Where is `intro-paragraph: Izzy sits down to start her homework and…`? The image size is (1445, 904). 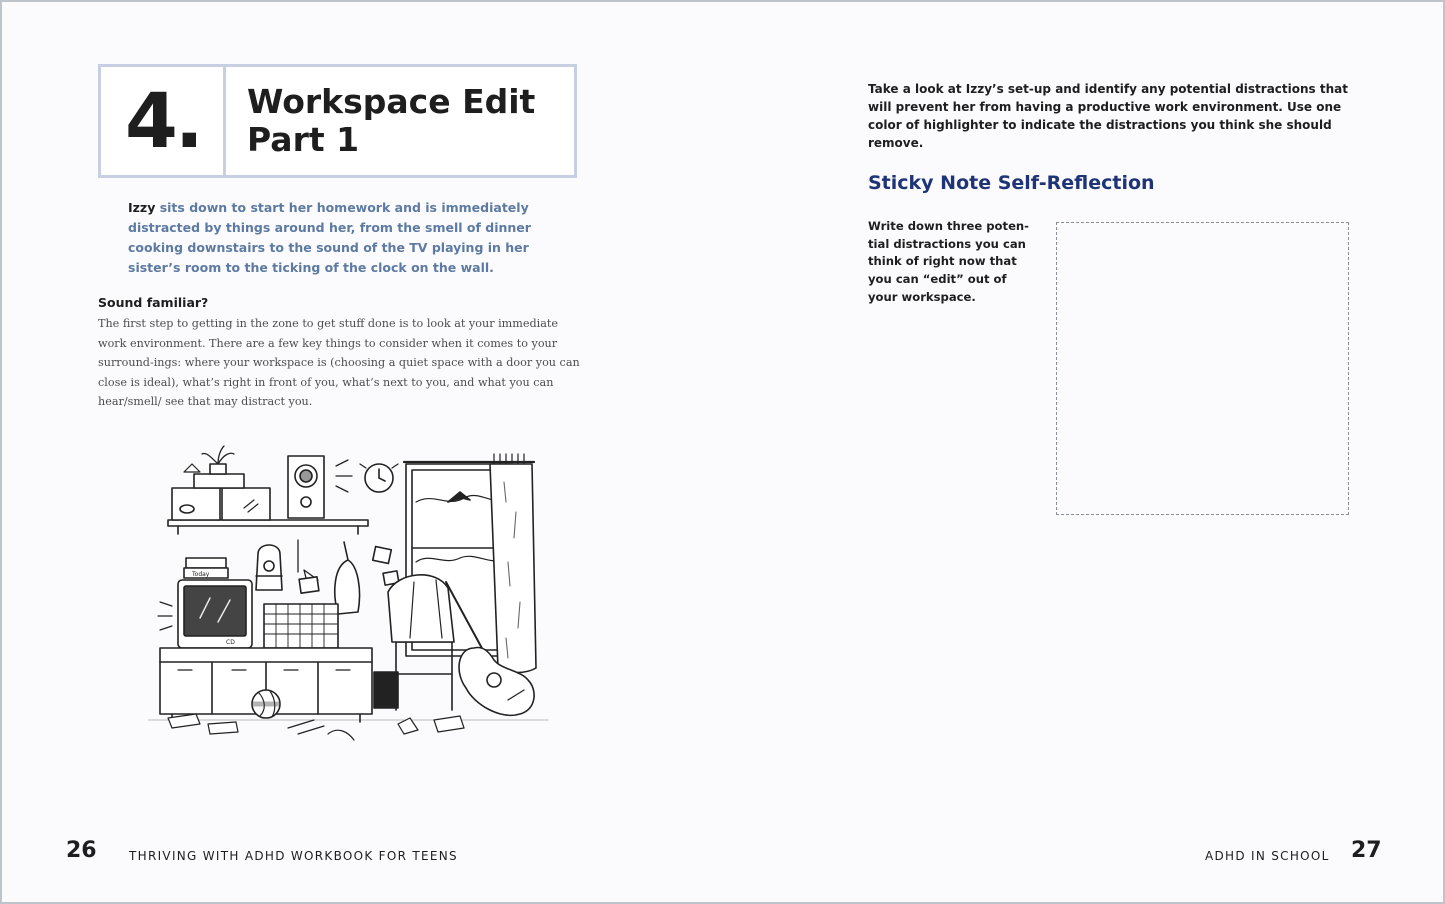 intro-paragraph: Izzy sits down to start her homework and… is located at coordinates (340, 238).